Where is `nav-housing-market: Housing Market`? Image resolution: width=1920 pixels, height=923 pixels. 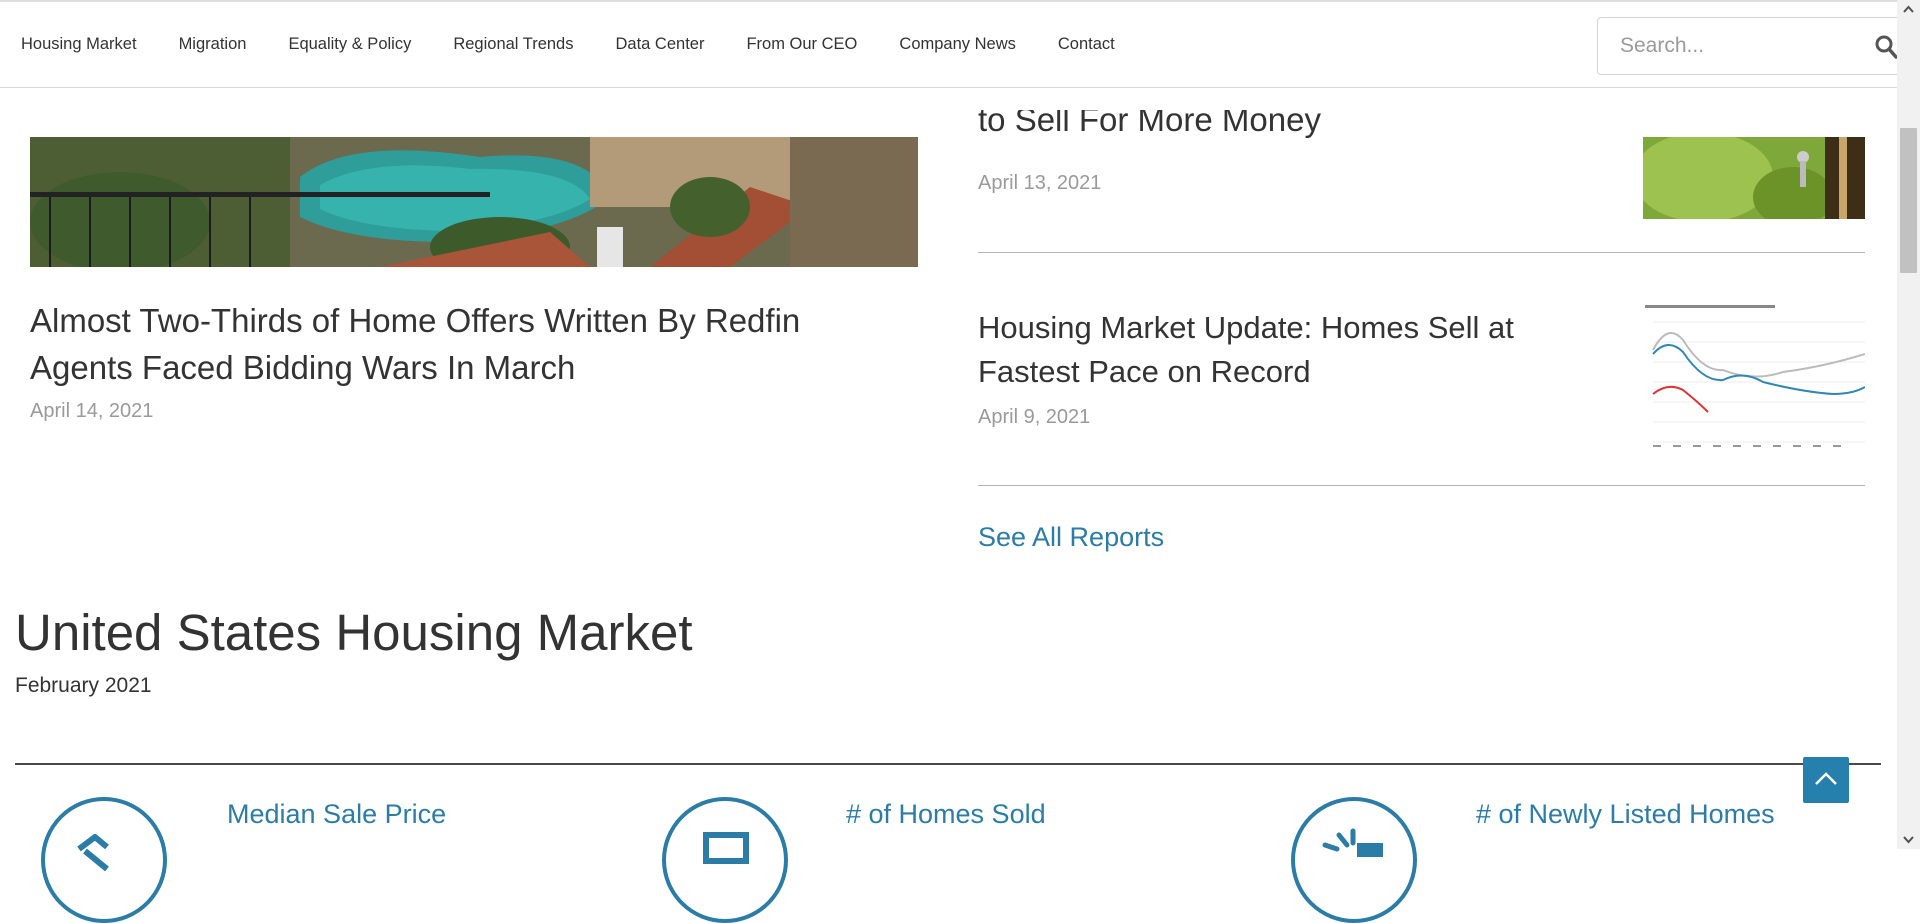 nav-housing-market: Housing Market is located at coordinates (79, 44).